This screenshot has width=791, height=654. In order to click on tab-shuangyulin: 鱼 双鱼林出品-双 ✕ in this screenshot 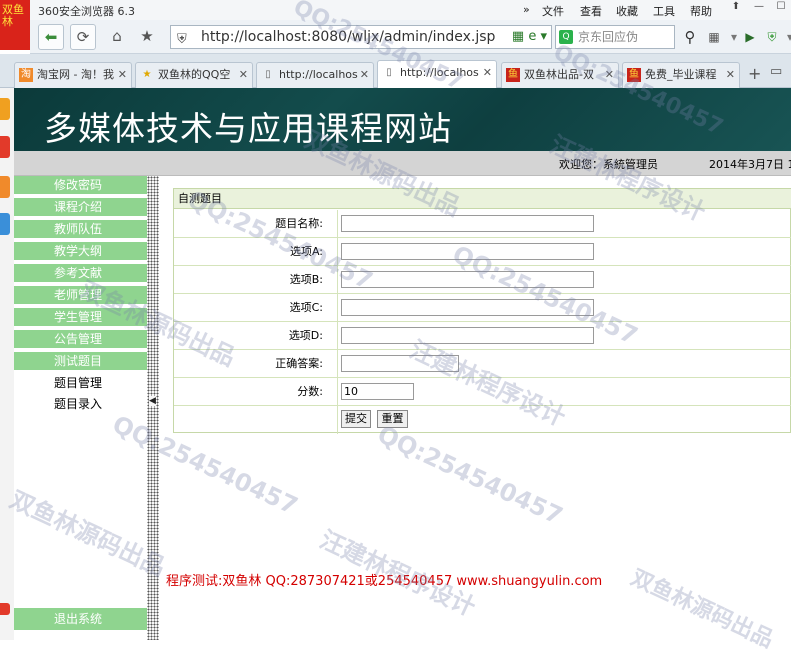, I will do `click(560, 75)`.